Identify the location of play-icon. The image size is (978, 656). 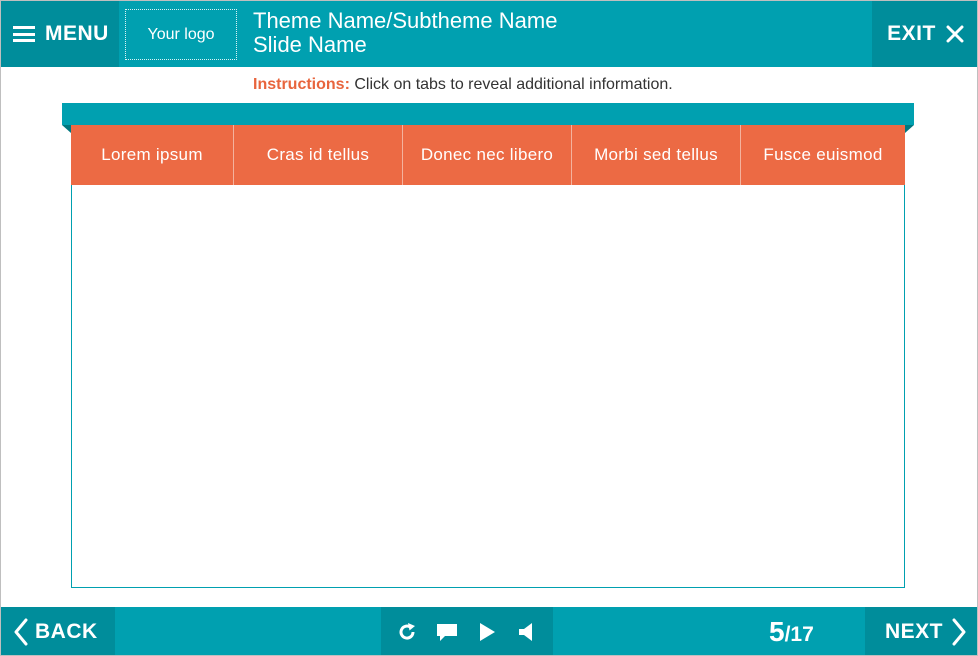
(487, 632).